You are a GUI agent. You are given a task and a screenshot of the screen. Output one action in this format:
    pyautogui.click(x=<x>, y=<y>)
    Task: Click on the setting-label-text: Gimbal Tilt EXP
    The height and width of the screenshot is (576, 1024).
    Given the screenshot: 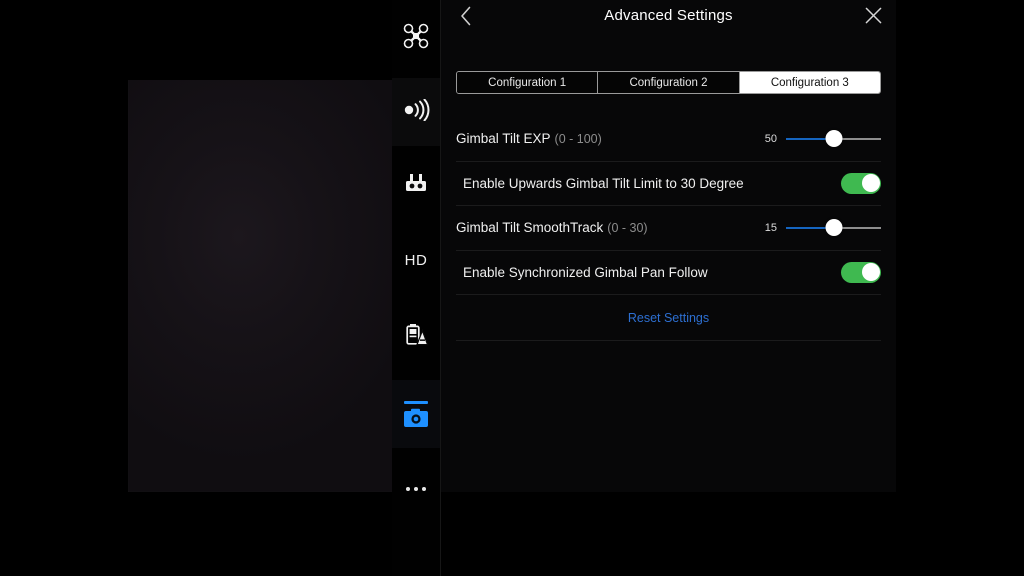 What is the action you would take?
    pyautogui.click(x=503, y=139)
    